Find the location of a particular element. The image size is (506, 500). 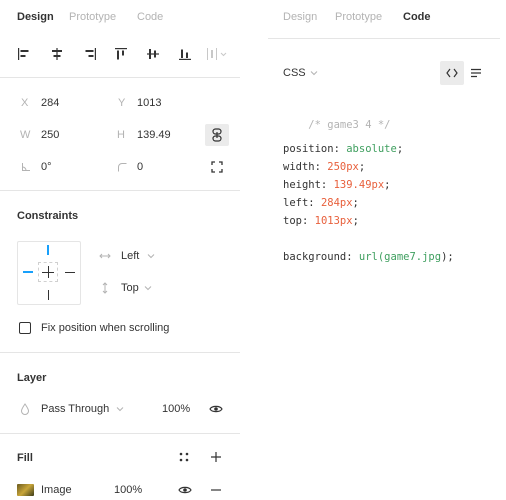

fix-position-checkbox is located at coordinates (25, 328).